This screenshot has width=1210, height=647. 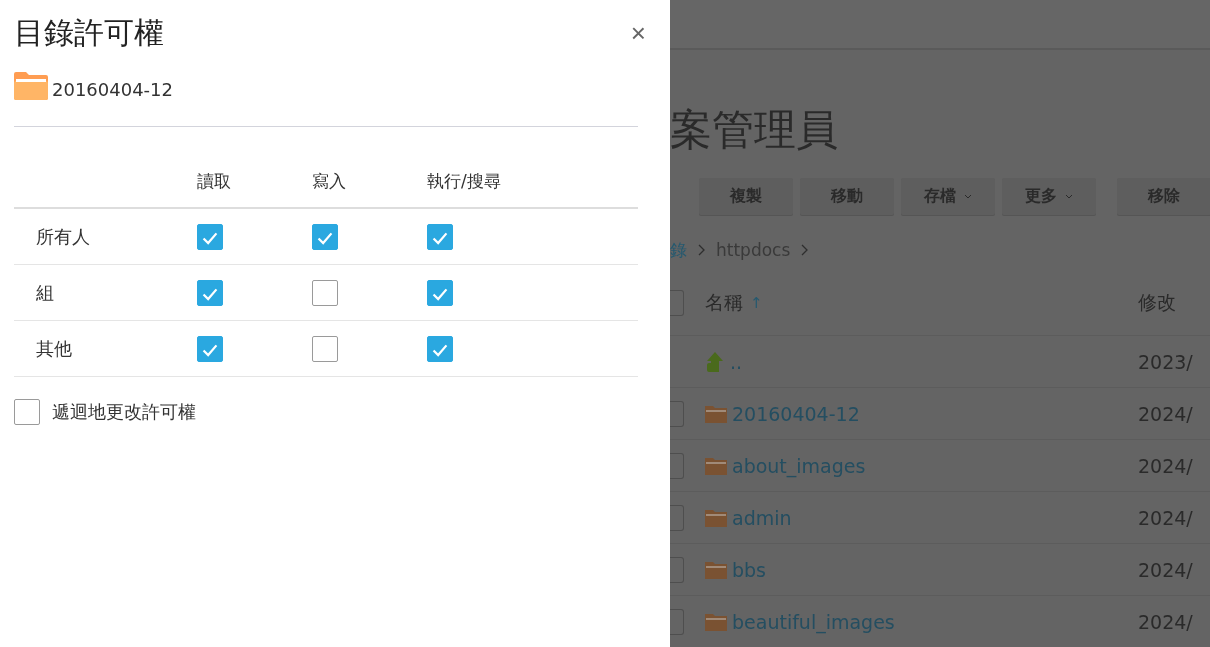 I want to click on column-header: 寫入, so click(x=329, y=181).